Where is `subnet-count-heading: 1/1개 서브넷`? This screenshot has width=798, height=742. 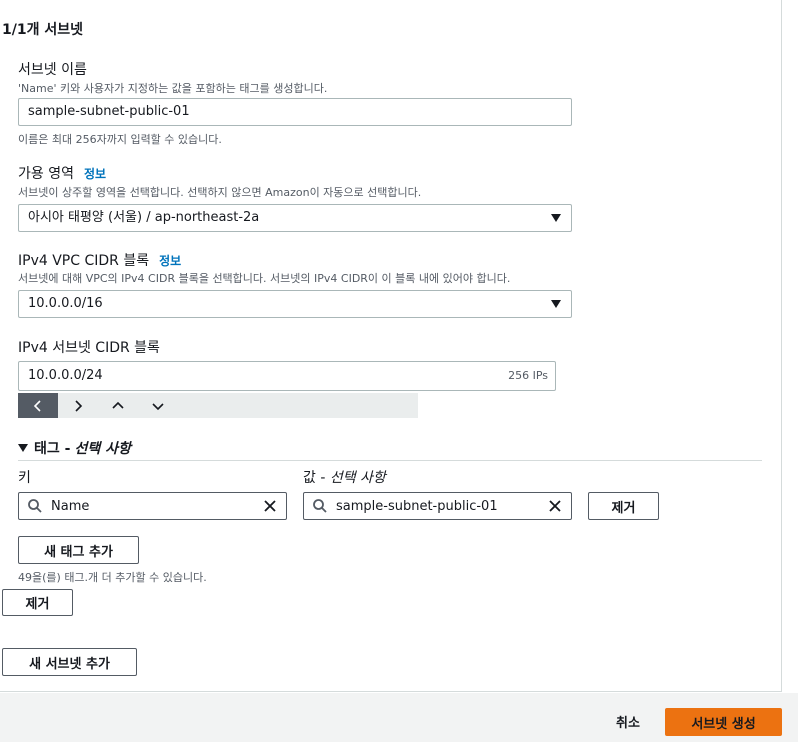
subnet-count-heading: 1/1개 서브넷 is located at coordinates (42, 30).